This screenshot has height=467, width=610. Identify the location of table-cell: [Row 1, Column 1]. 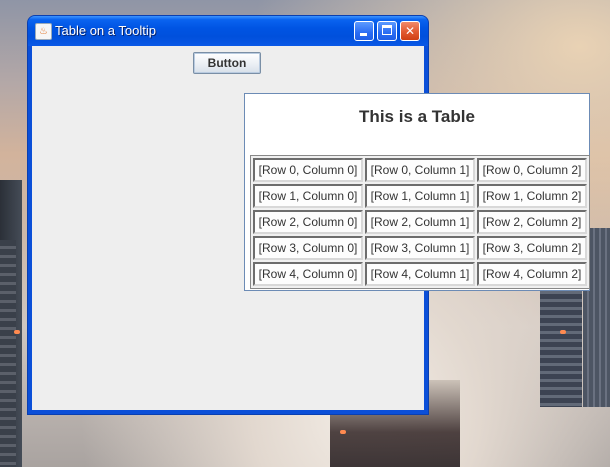
(420, 196).